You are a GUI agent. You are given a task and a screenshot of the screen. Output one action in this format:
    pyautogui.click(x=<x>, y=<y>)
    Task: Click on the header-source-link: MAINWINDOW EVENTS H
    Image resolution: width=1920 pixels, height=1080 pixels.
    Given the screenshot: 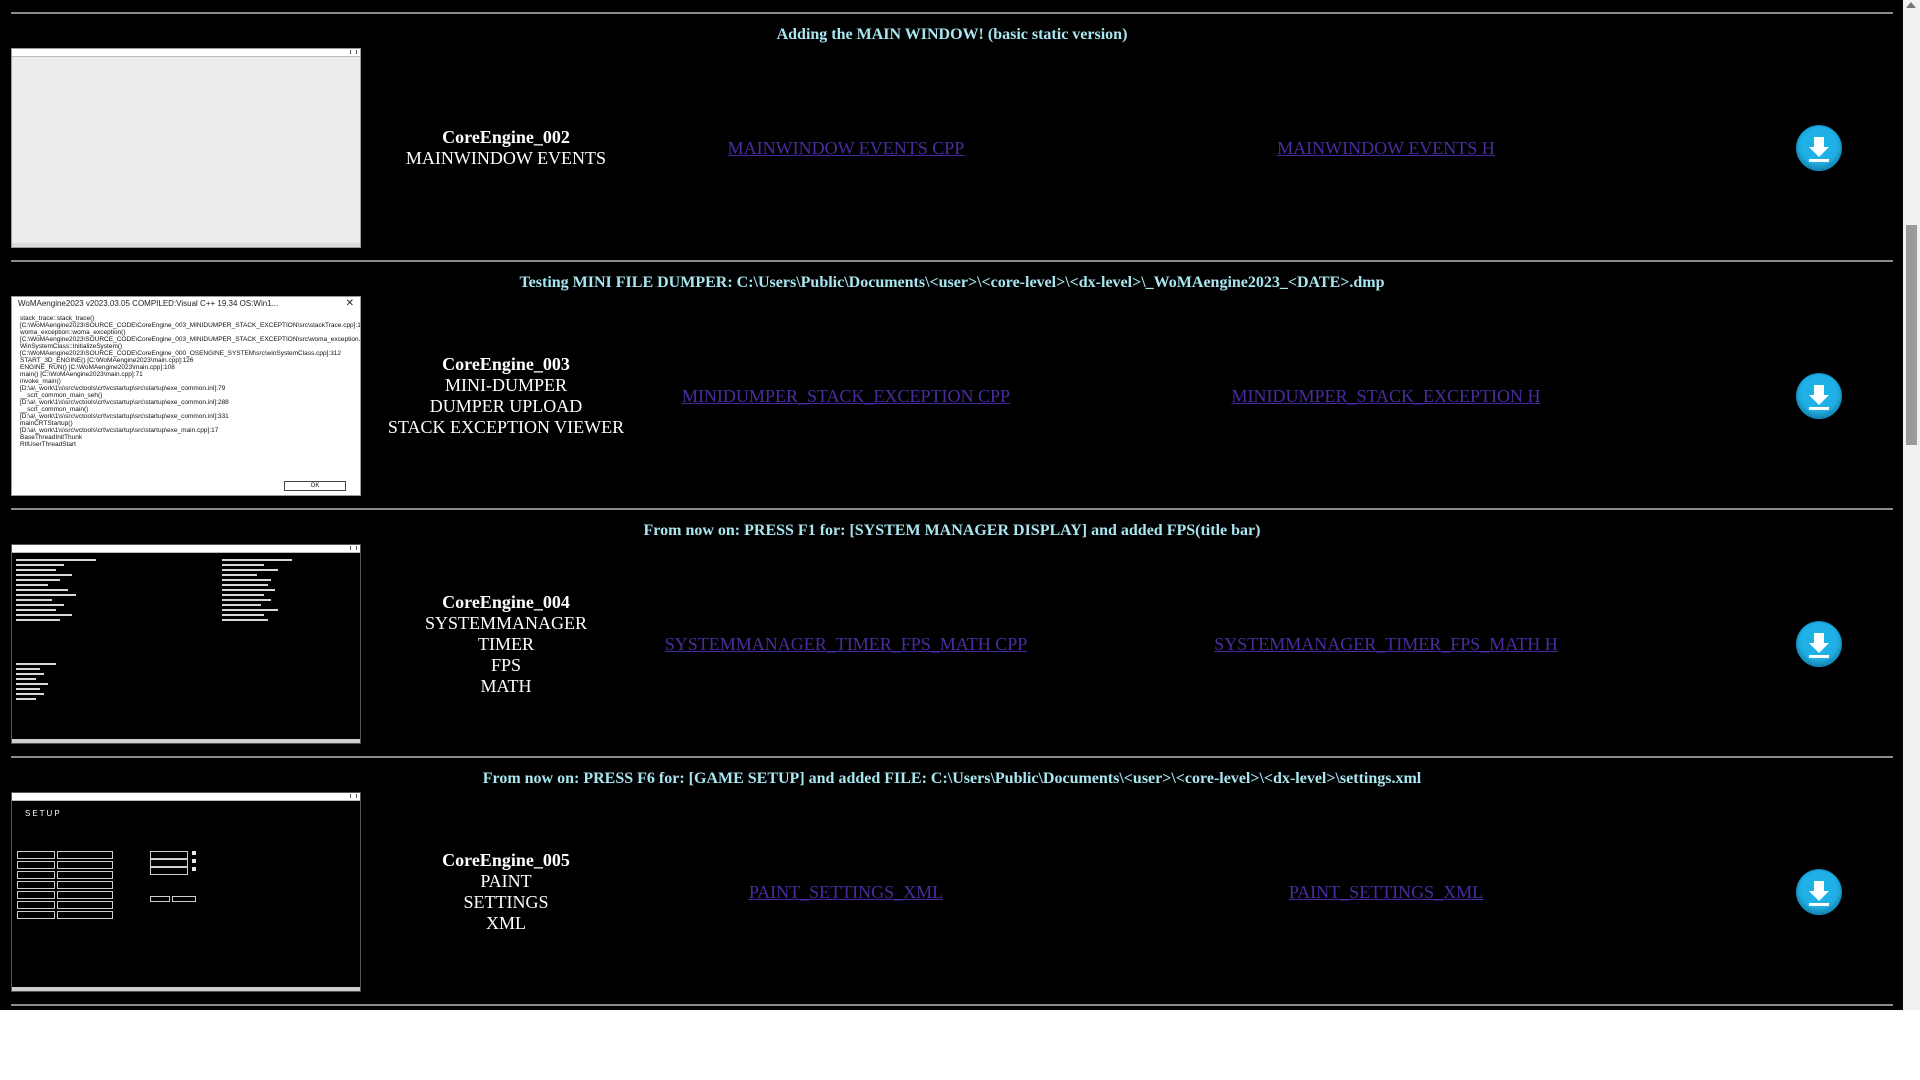 What is the action you would take?
    pyautogui.click(x=1386, y=148)
    